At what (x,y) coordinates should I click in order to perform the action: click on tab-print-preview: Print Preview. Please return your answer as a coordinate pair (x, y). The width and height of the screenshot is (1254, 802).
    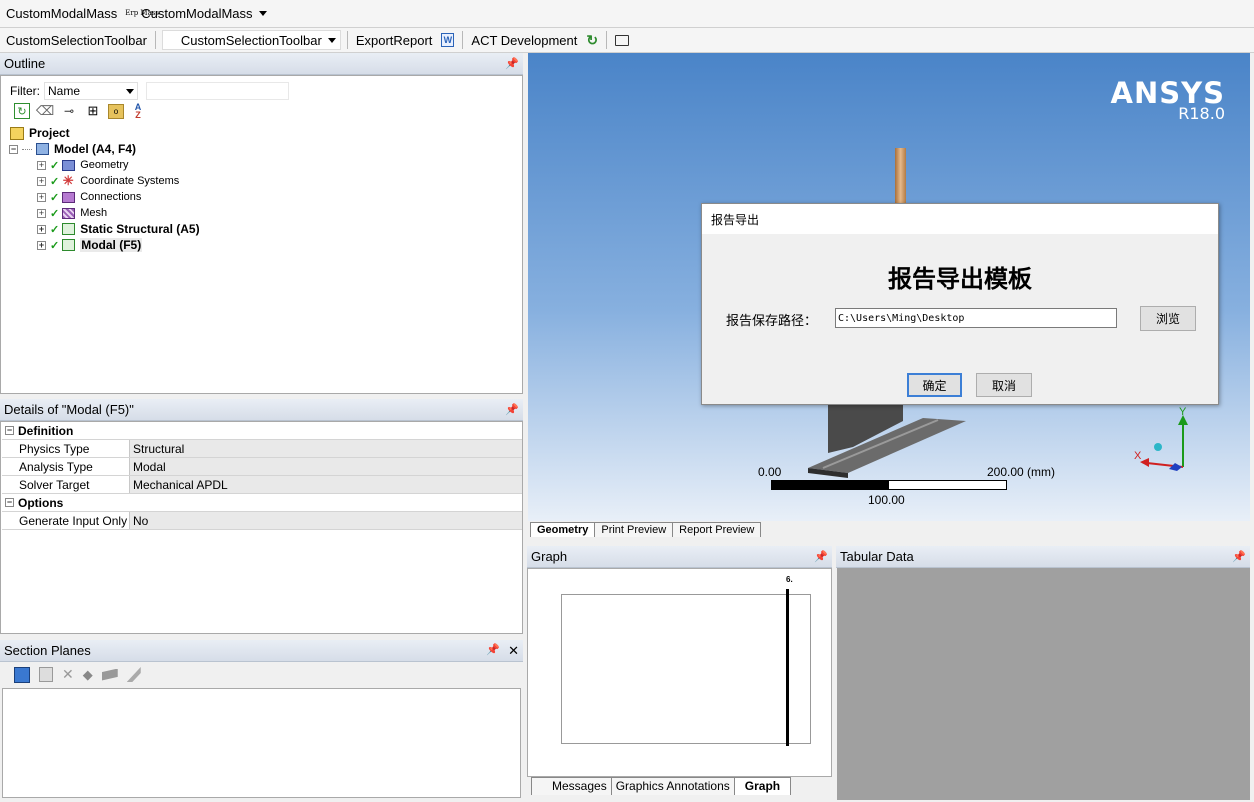
    Looking at the image, I should click on (634, 529).